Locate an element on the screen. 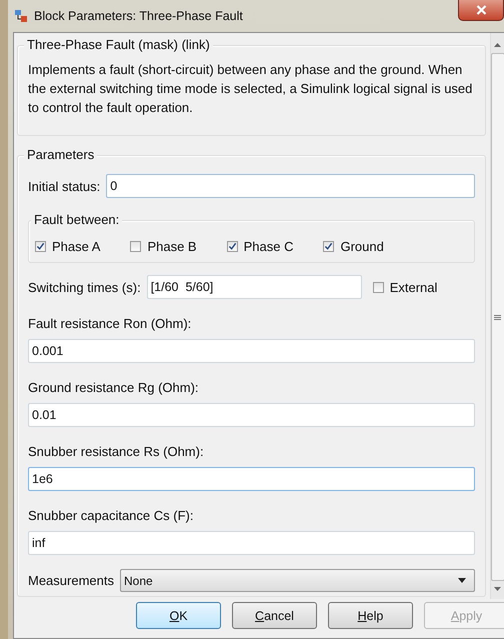 Image resolution: width=504 pixels, height=639 pixels. dropdown: None is located at coordinates (297, 580).